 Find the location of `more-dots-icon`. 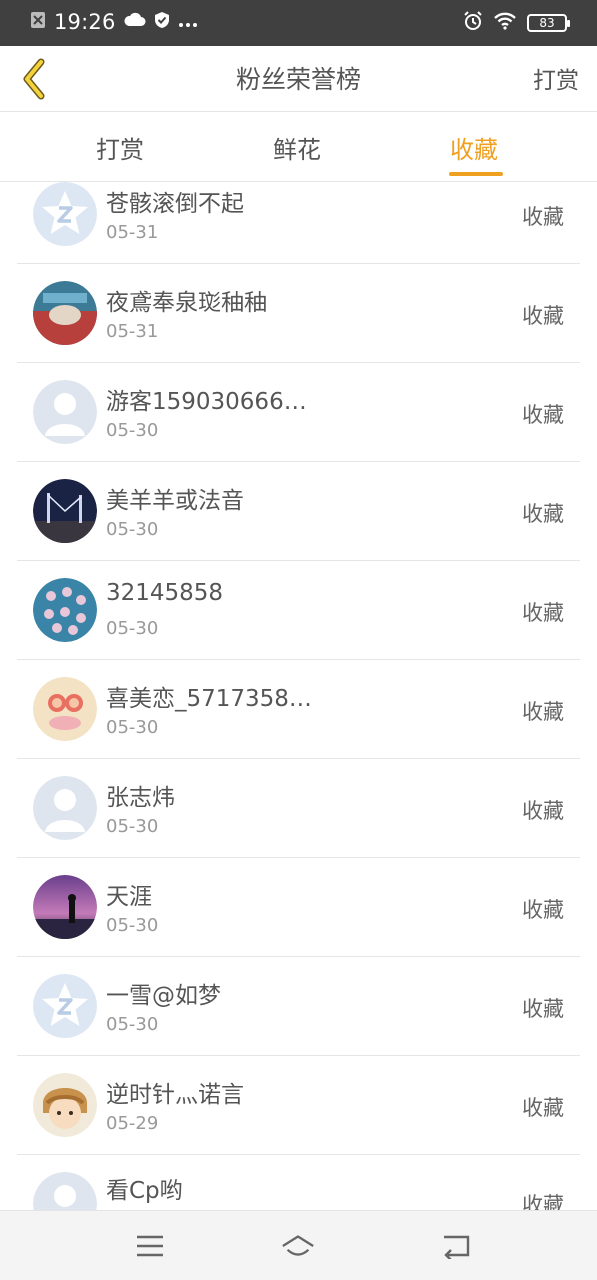

more-dots-icon is located at coordinates (188, 22).